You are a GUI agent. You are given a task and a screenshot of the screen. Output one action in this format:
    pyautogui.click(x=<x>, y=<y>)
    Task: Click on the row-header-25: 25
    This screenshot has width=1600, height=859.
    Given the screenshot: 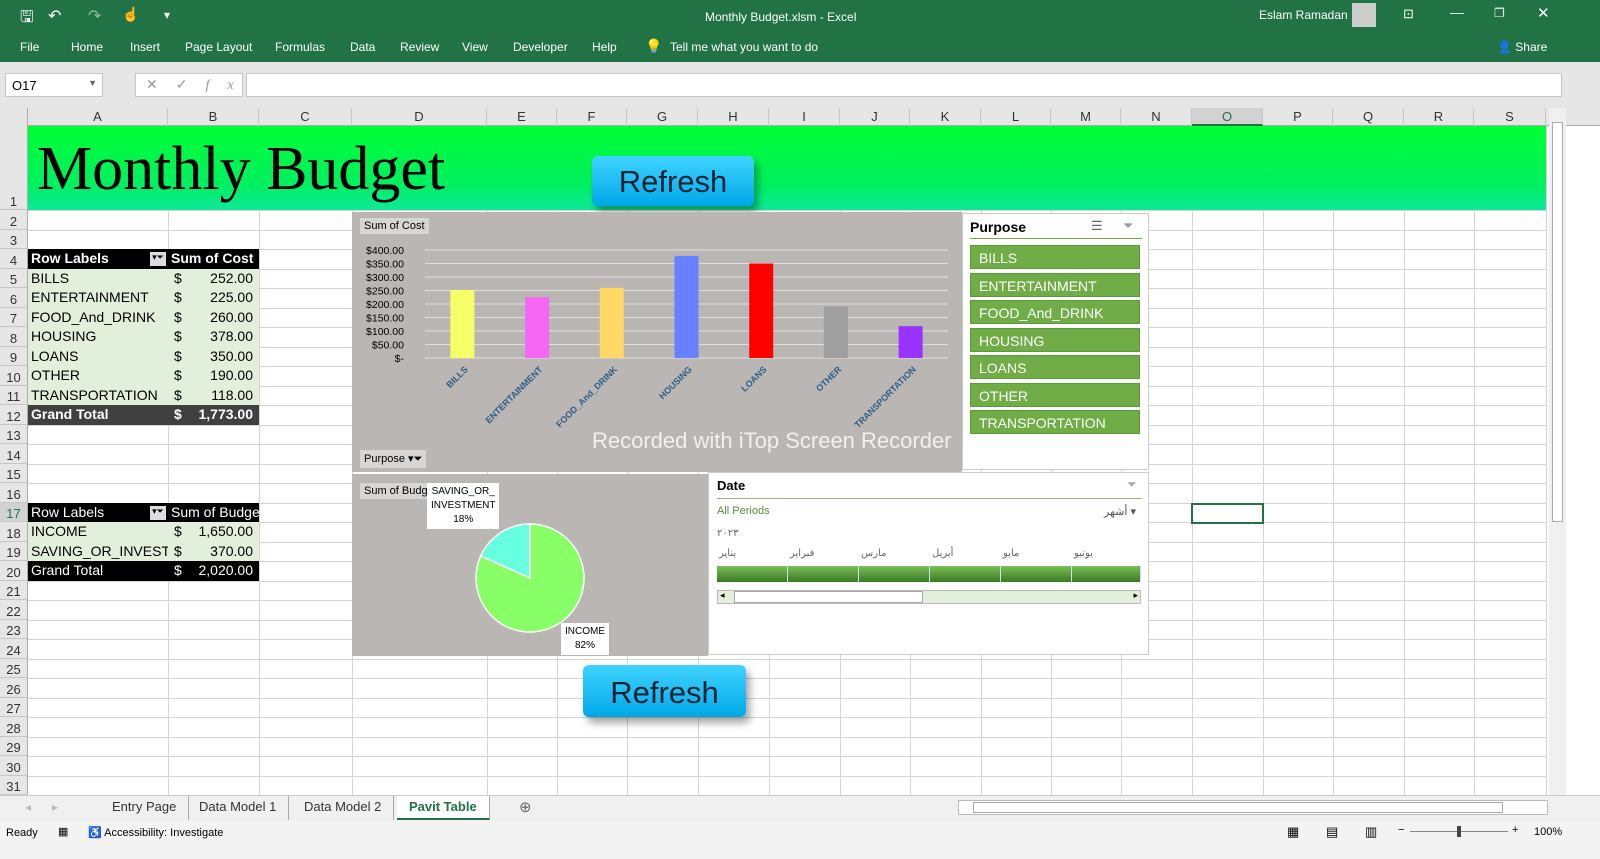 What is the action you would take?
    pyautogui.click(x=14, y=668)
    